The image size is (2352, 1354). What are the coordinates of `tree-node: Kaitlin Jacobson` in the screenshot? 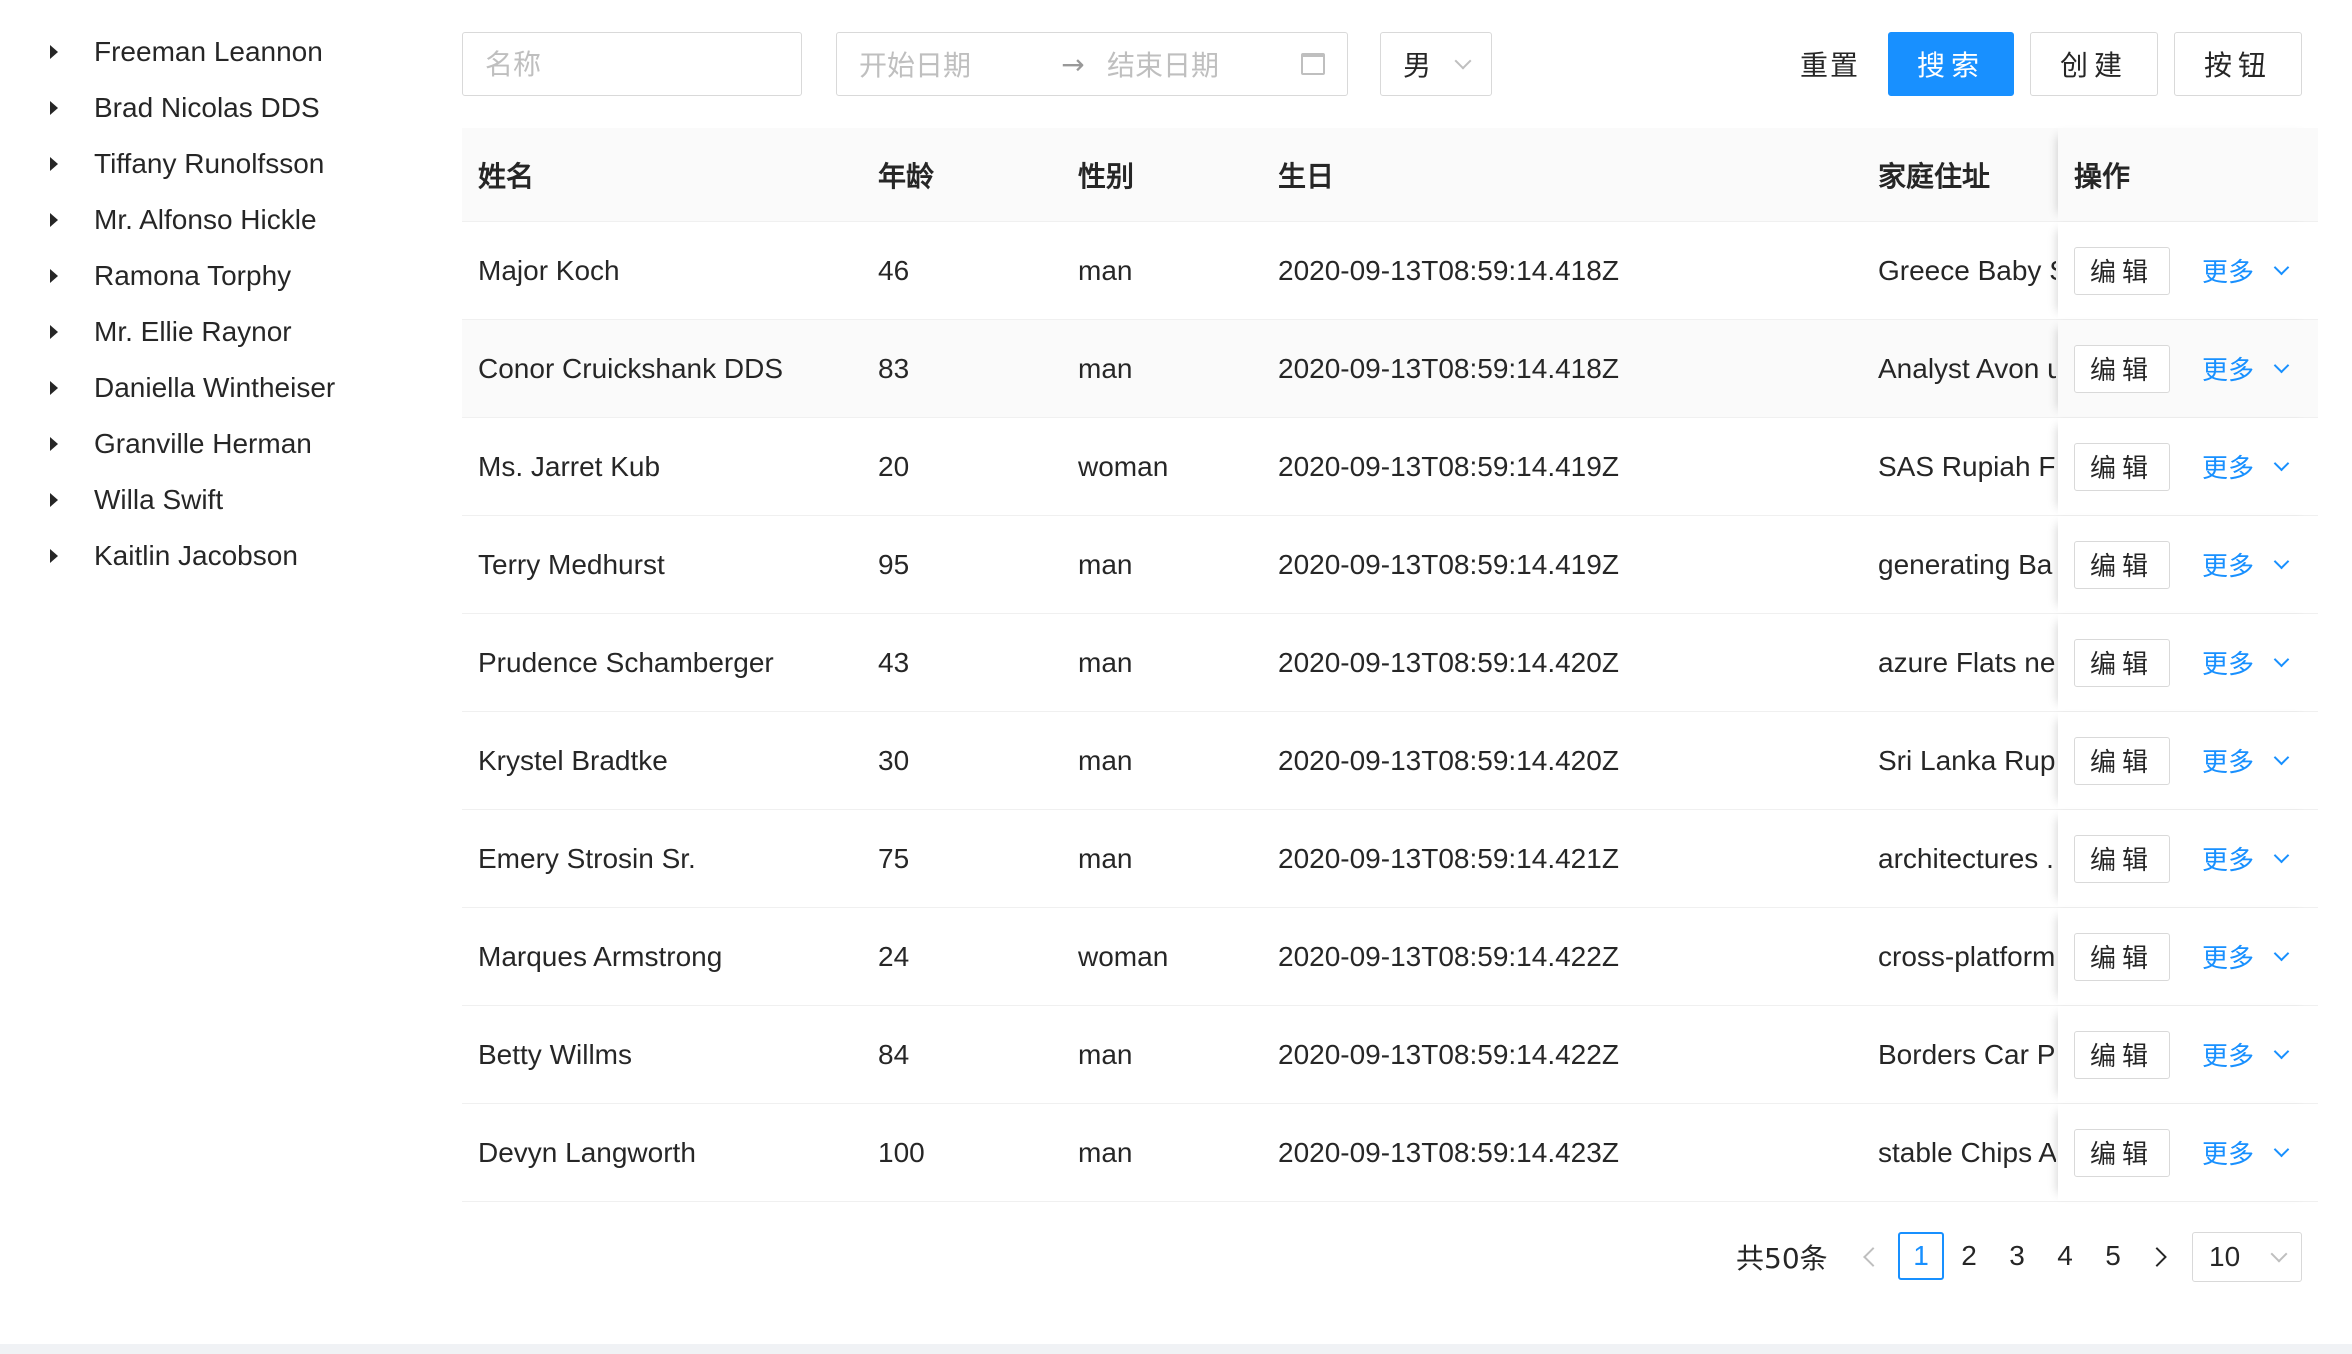 It's located at (226, 556).